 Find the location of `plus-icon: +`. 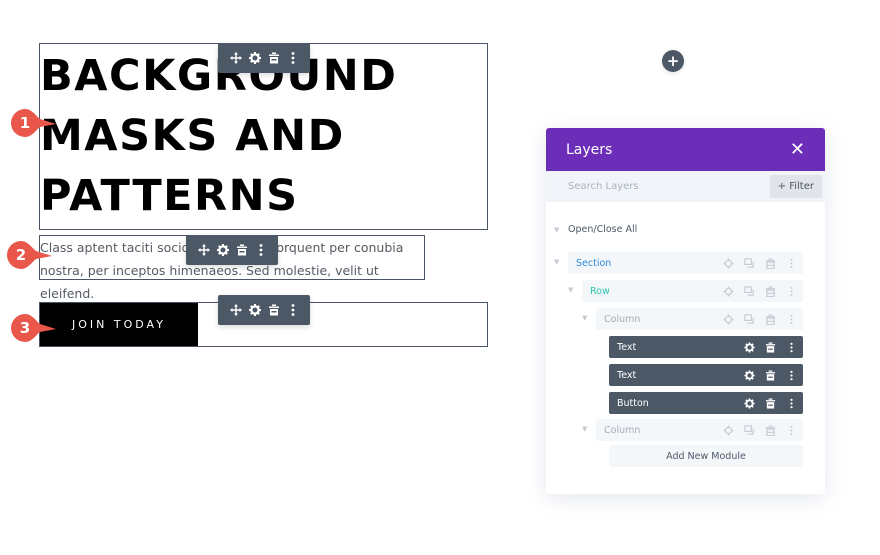

plus-icon: + is located at coordinates (673, 60).